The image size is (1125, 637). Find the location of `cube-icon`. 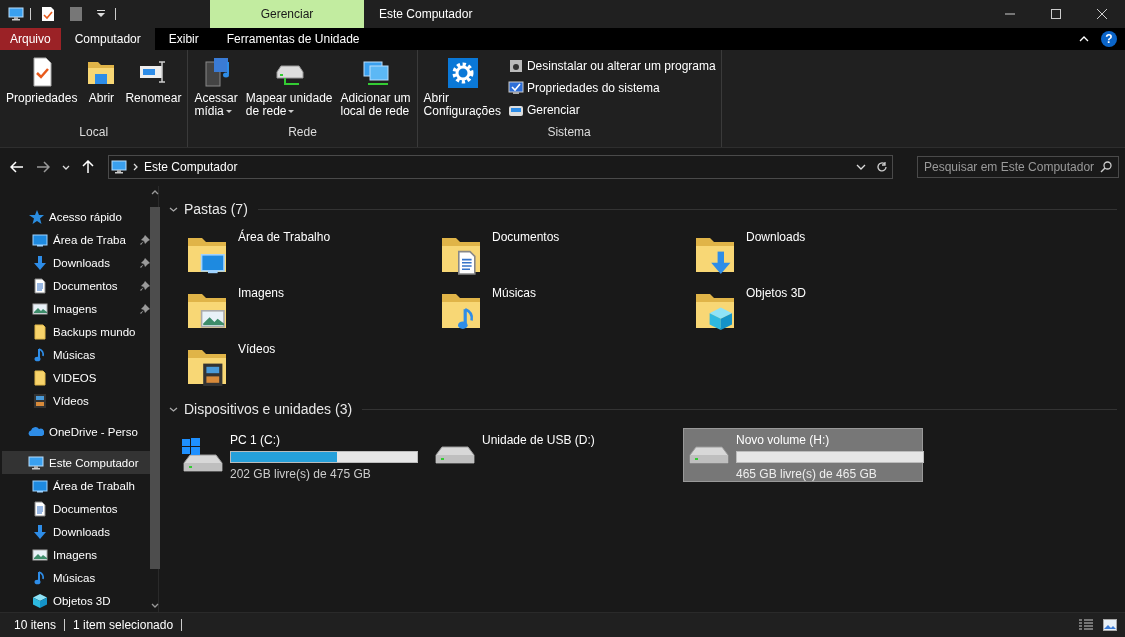

cube-icon is located at coordinates (40, 600).